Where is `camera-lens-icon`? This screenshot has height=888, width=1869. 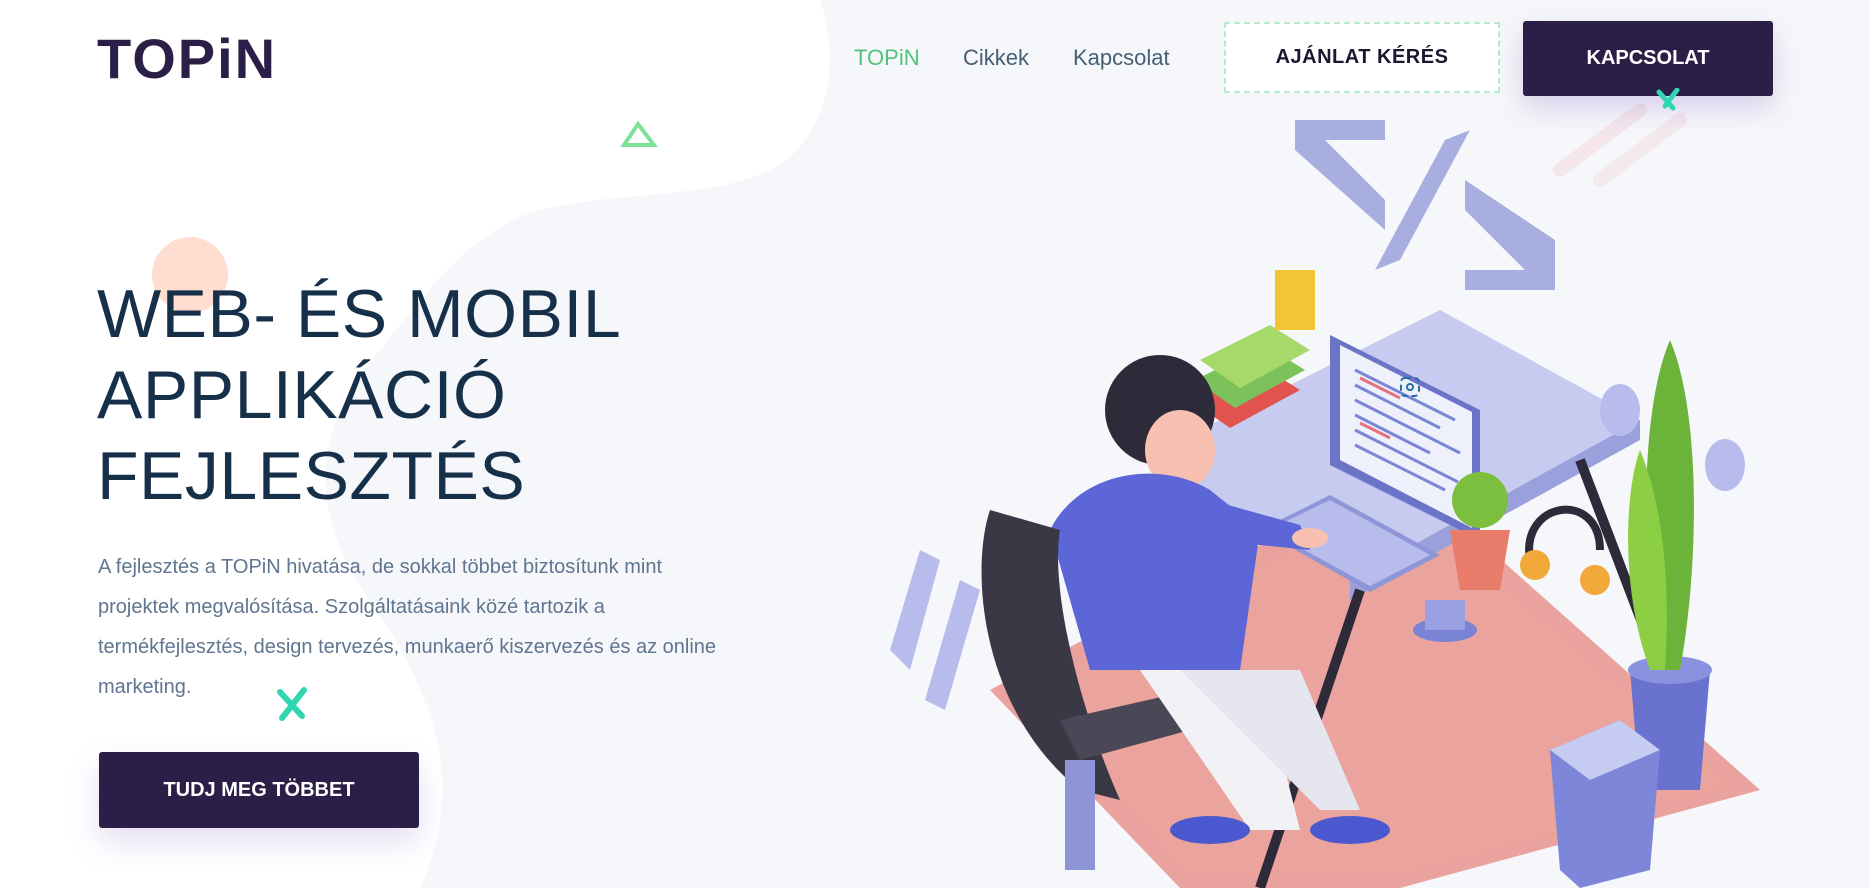
camera-lens-icon is located at coordinates (1410, 387).